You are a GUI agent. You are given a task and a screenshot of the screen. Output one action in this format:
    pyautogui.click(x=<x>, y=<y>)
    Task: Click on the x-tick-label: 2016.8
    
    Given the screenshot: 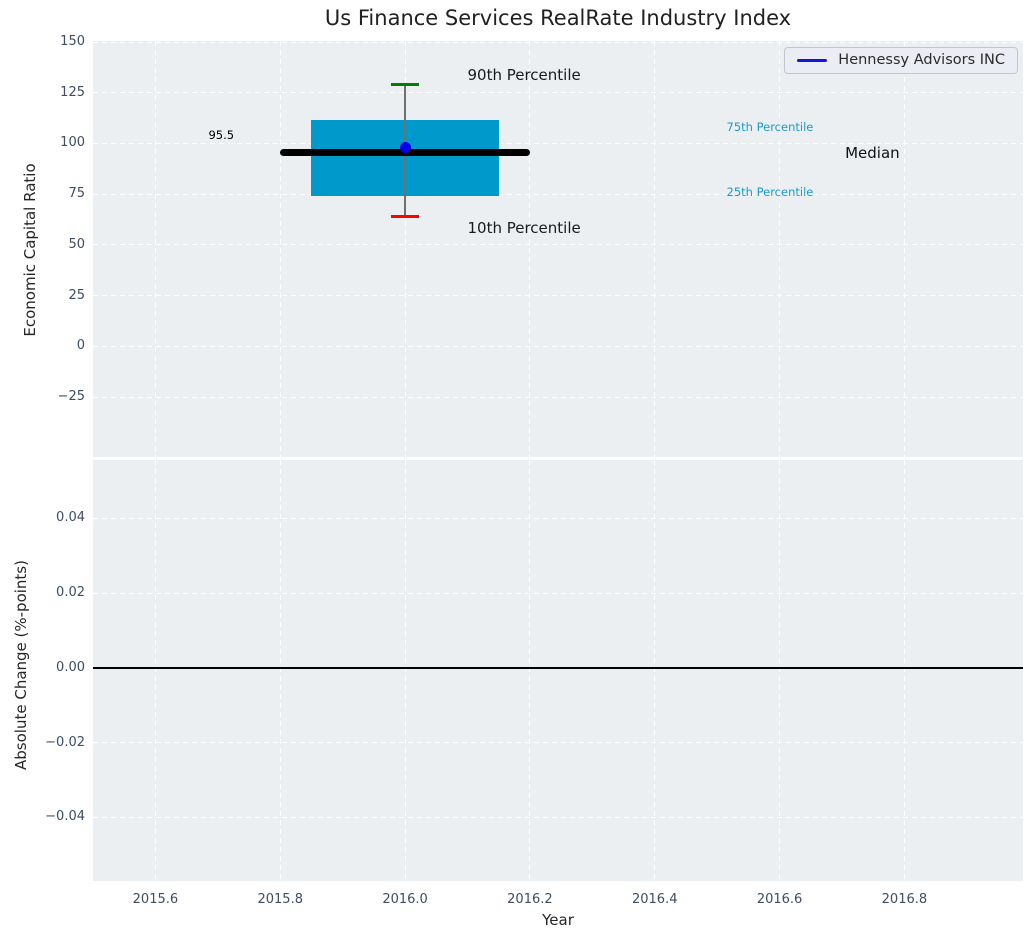 What is the action you would take?
    pyautogui.click(x=904, y=899)
    